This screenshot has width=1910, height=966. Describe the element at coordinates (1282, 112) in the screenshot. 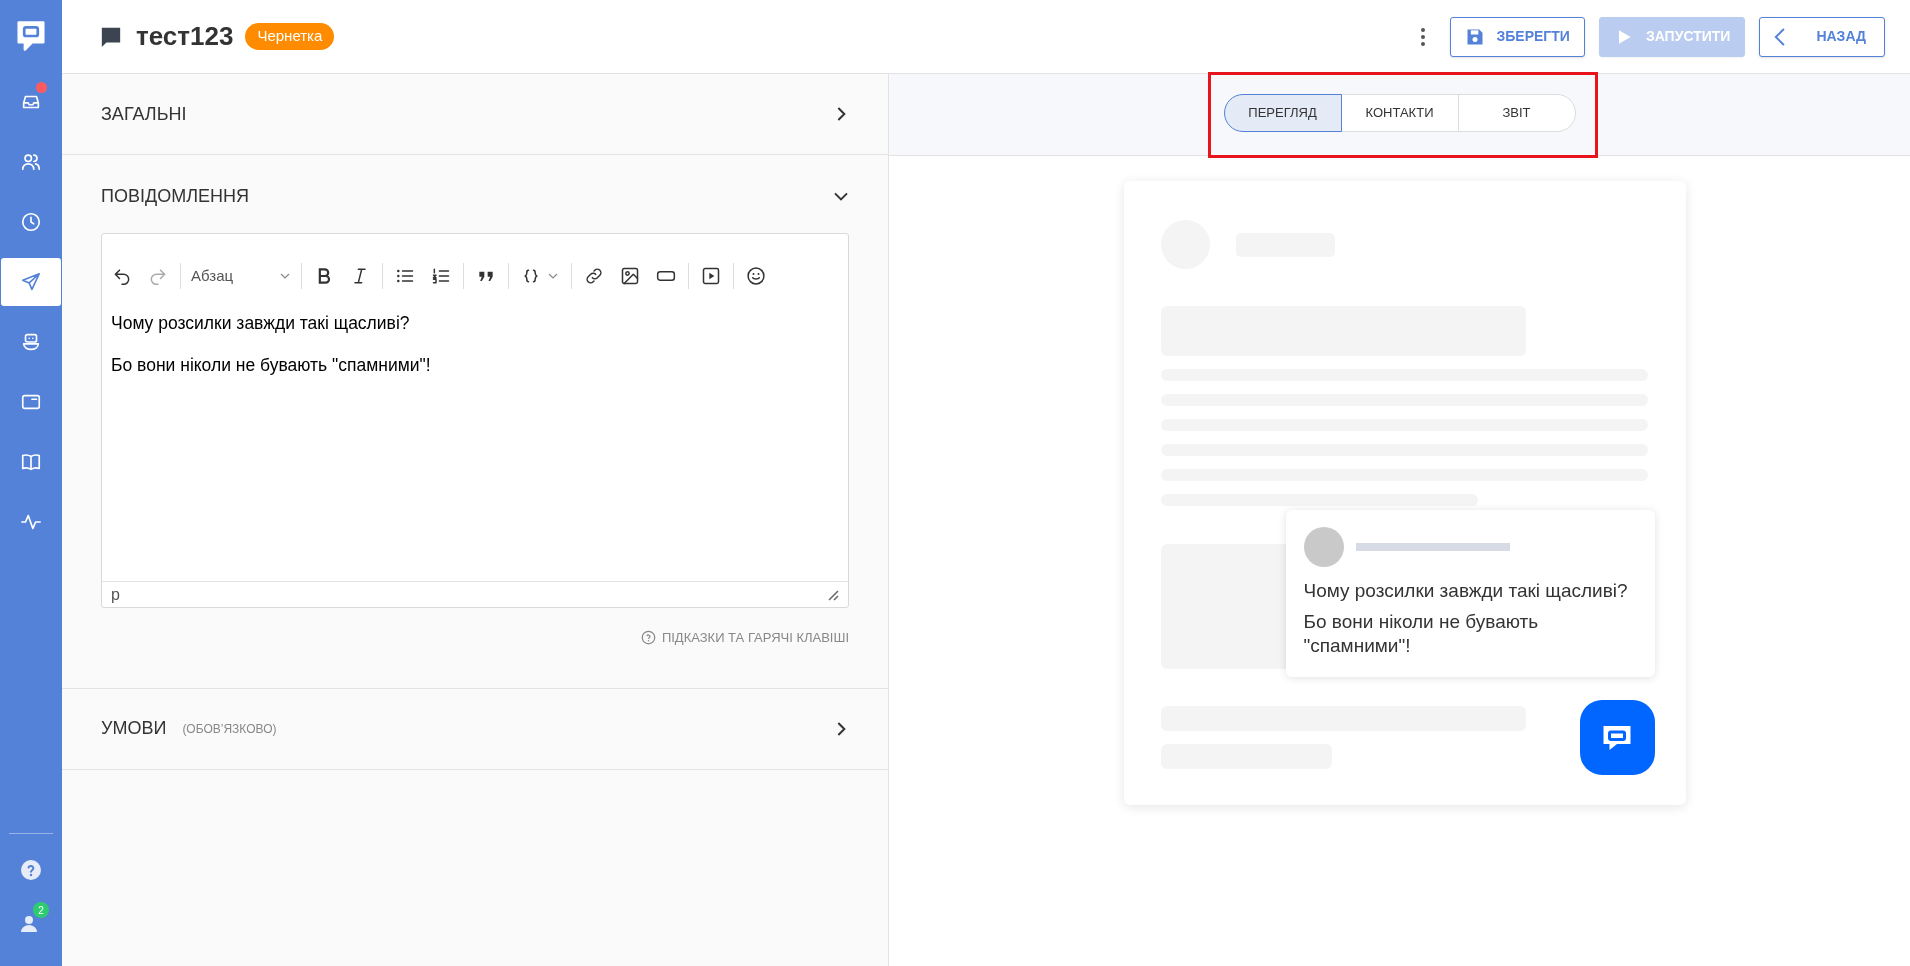

I see `view-tab: ПЕРЕГЛЯД` at that location.